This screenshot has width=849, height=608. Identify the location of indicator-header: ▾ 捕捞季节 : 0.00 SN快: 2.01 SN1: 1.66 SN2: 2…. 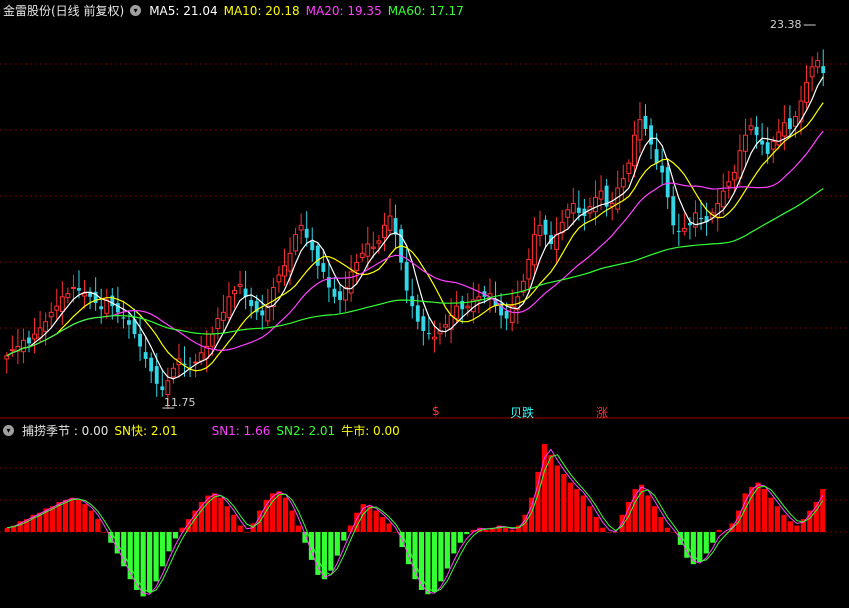
(201, 430).